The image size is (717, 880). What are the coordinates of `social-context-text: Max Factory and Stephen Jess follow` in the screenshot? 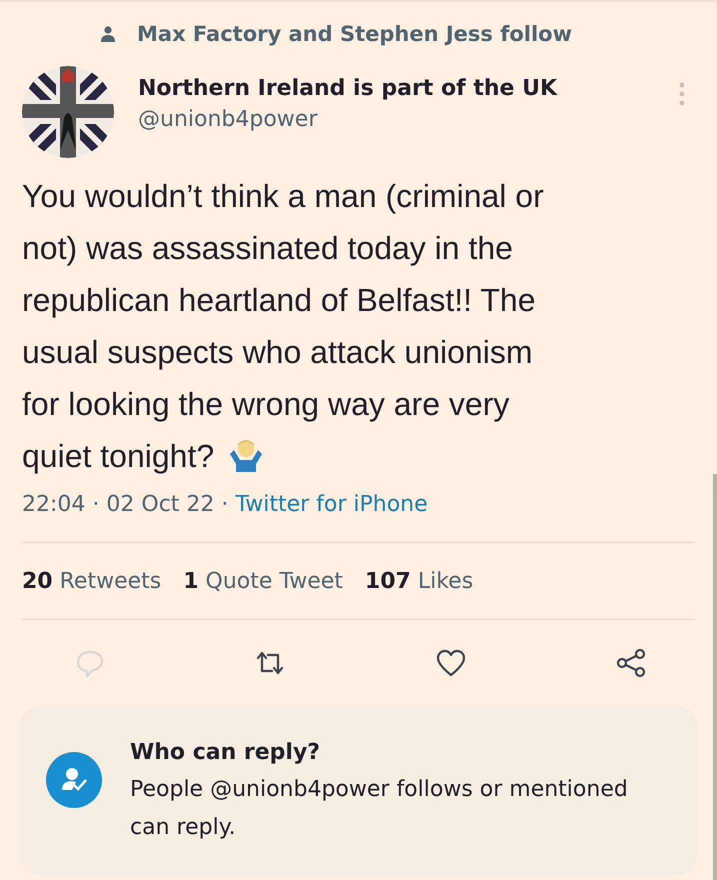 It's located at (354, 34).